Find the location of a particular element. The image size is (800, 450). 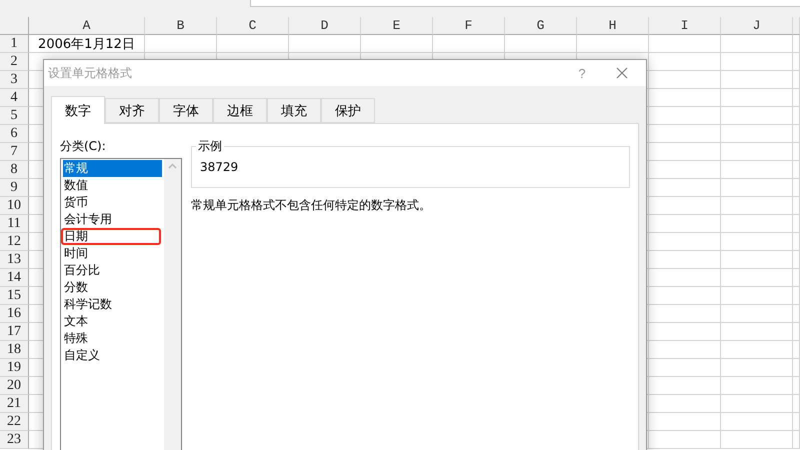

row-header: 1 is located at coordinates (14, 44).